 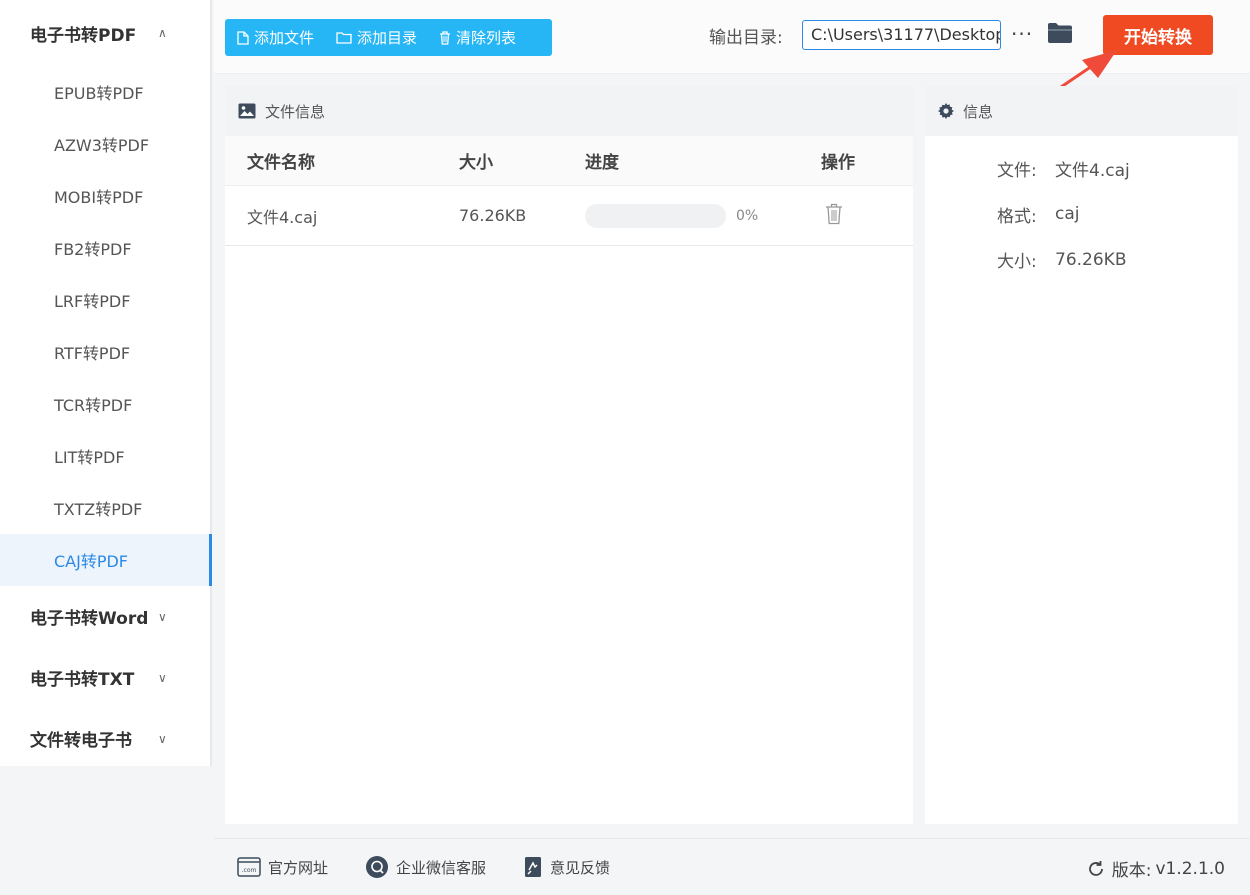 I want to click on output-dir-input: C:\Users\31177\Desktop, so click(x=901, y=35).